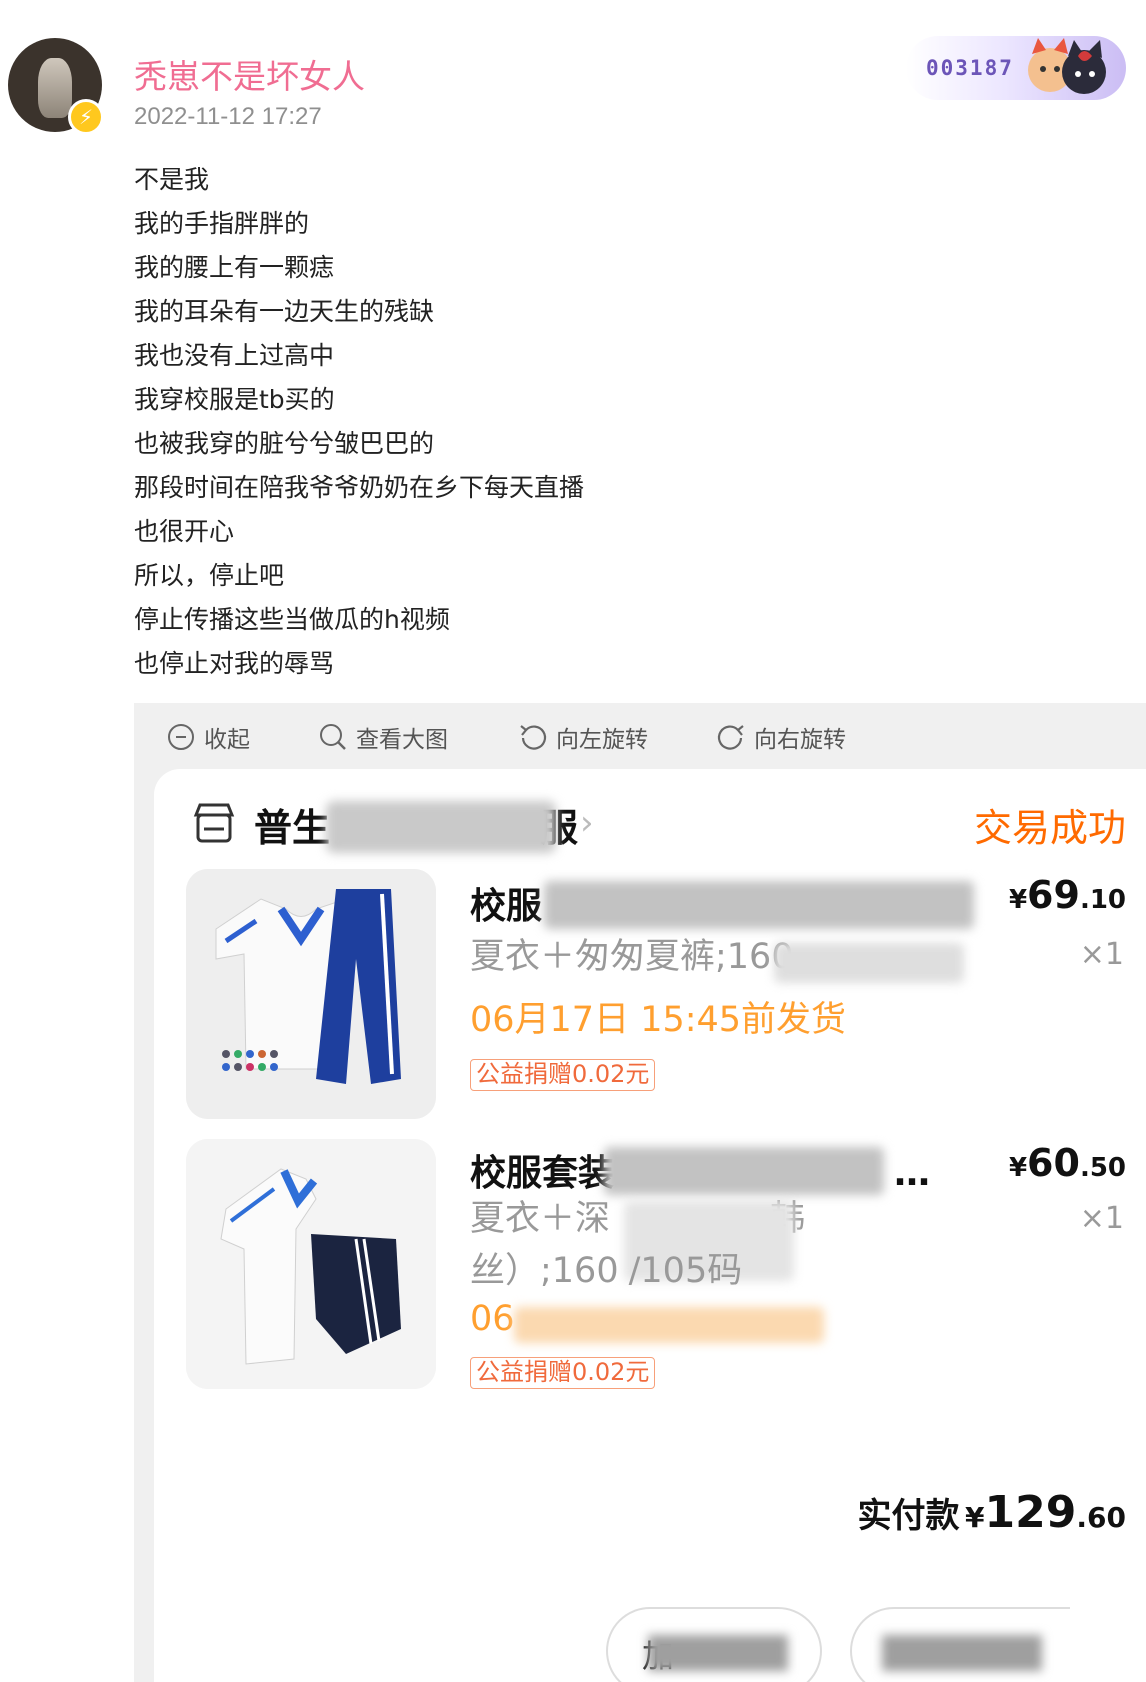 This screenshot has height=1682, width=1146. I want to click on total-paid: 实付款 ¥129.60, so click(991, 1512).